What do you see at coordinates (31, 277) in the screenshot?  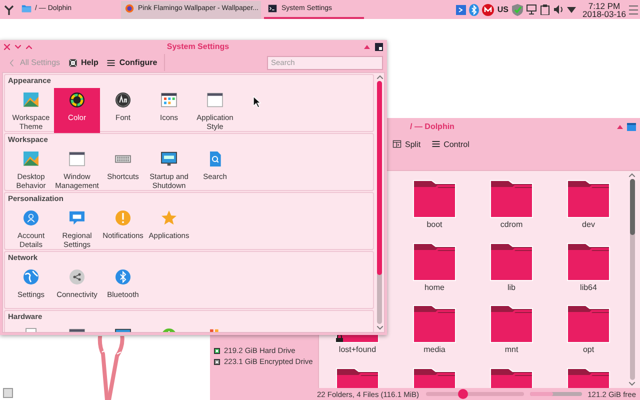 I see `globe-icon` at bounding box center [31, 277].